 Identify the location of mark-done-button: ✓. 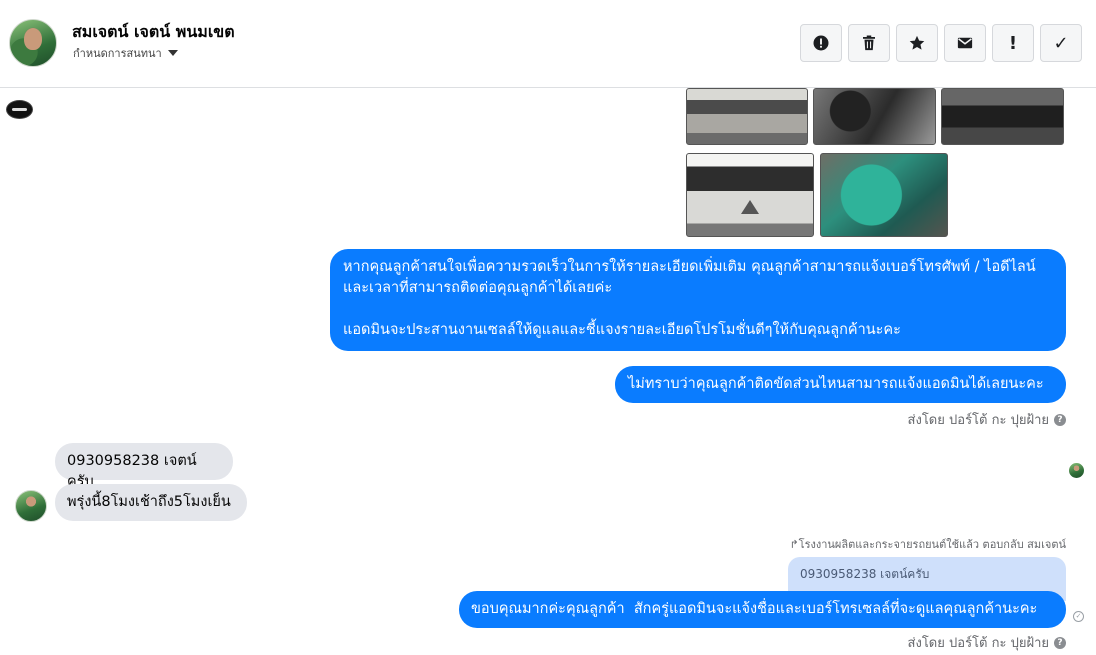
(1061, 43).